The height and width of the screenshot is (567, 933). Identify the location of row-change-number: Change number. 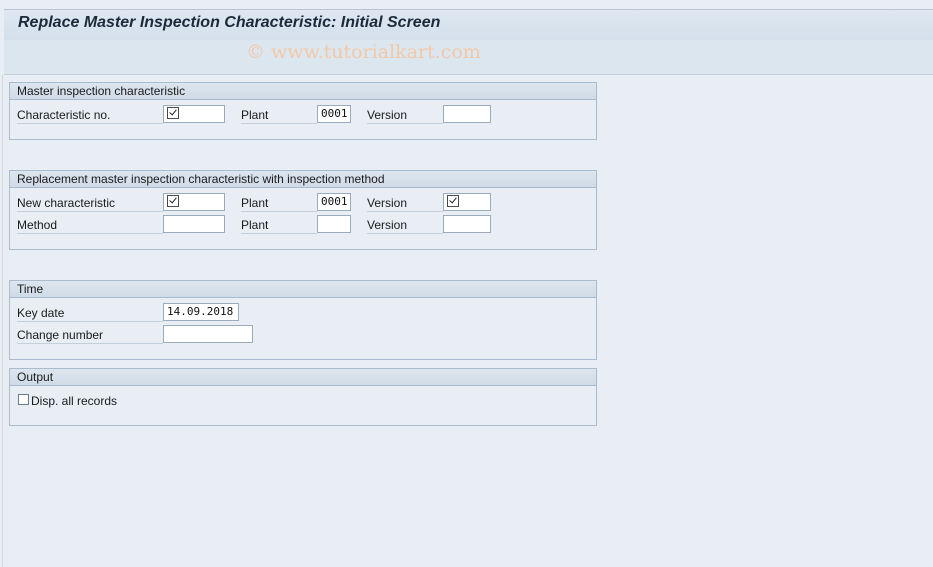
(303, 335).